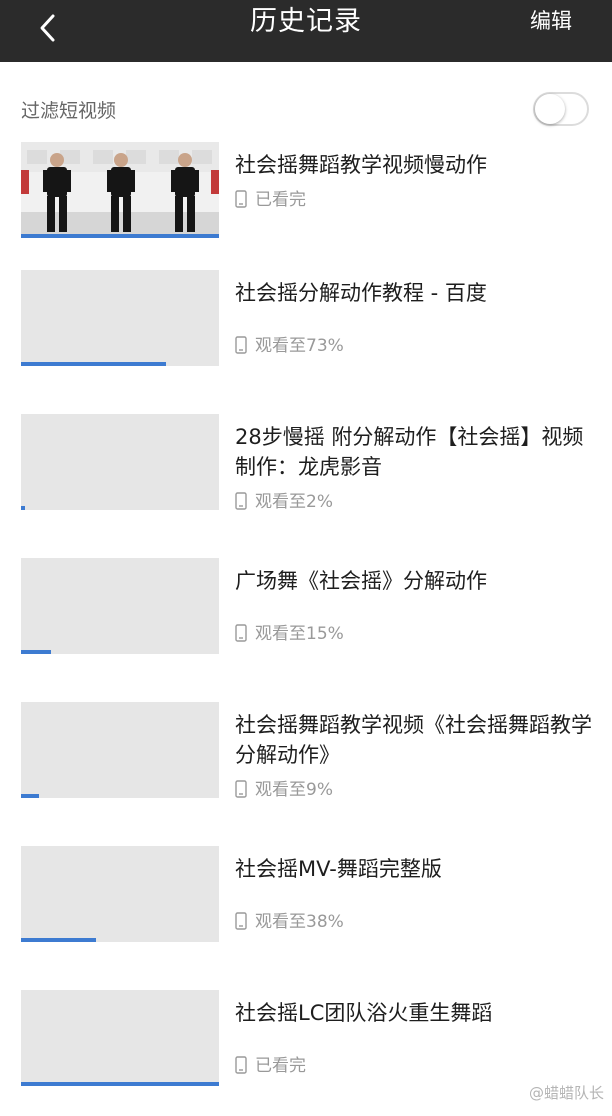  Describe the element at coordinates (299, 922) in the screenshot. I see `watch-status-text: 观看至38%` at that location.